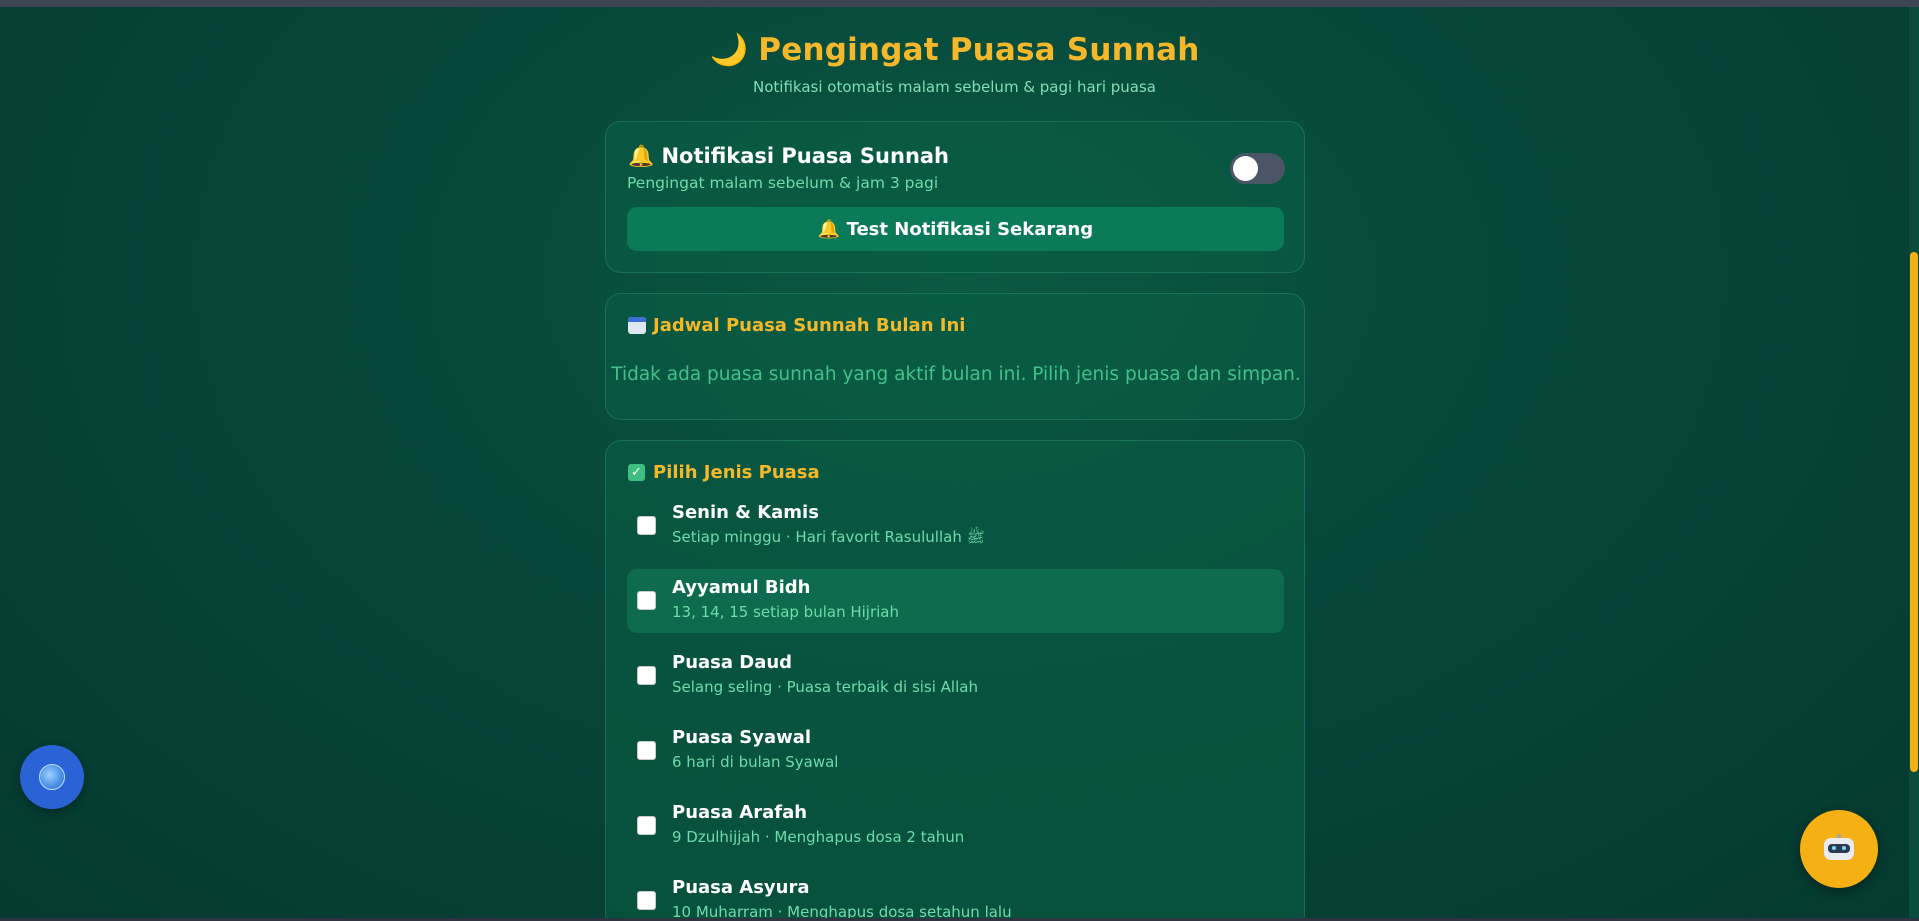  Describe the element at coordinates (732, 662) in the screenshot. I see `option-name: Puasa Daud` at that location.